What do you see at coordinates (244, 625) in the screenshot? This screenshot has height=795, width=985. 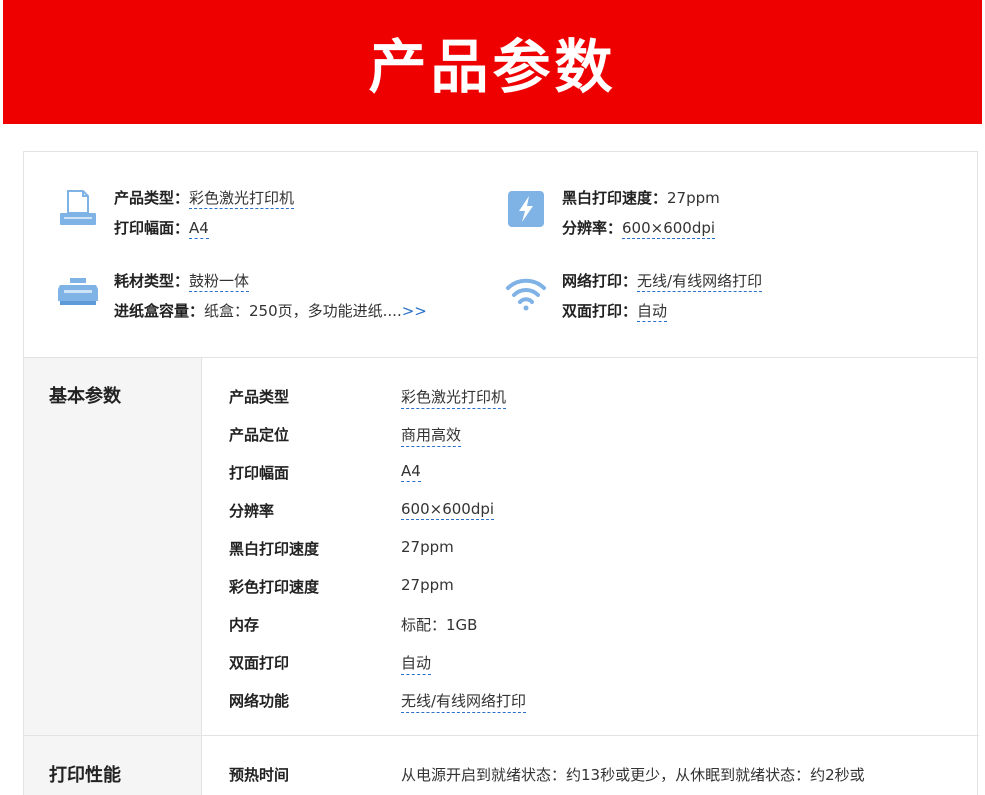 I see `row-key: 内存` at bounding box center [244, 625].